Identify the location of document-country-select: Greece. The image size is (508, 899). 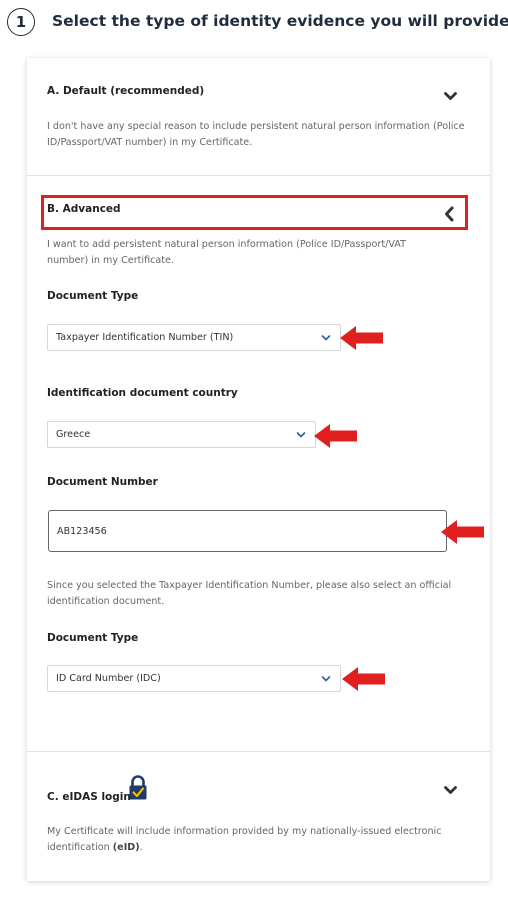
(181, 434).